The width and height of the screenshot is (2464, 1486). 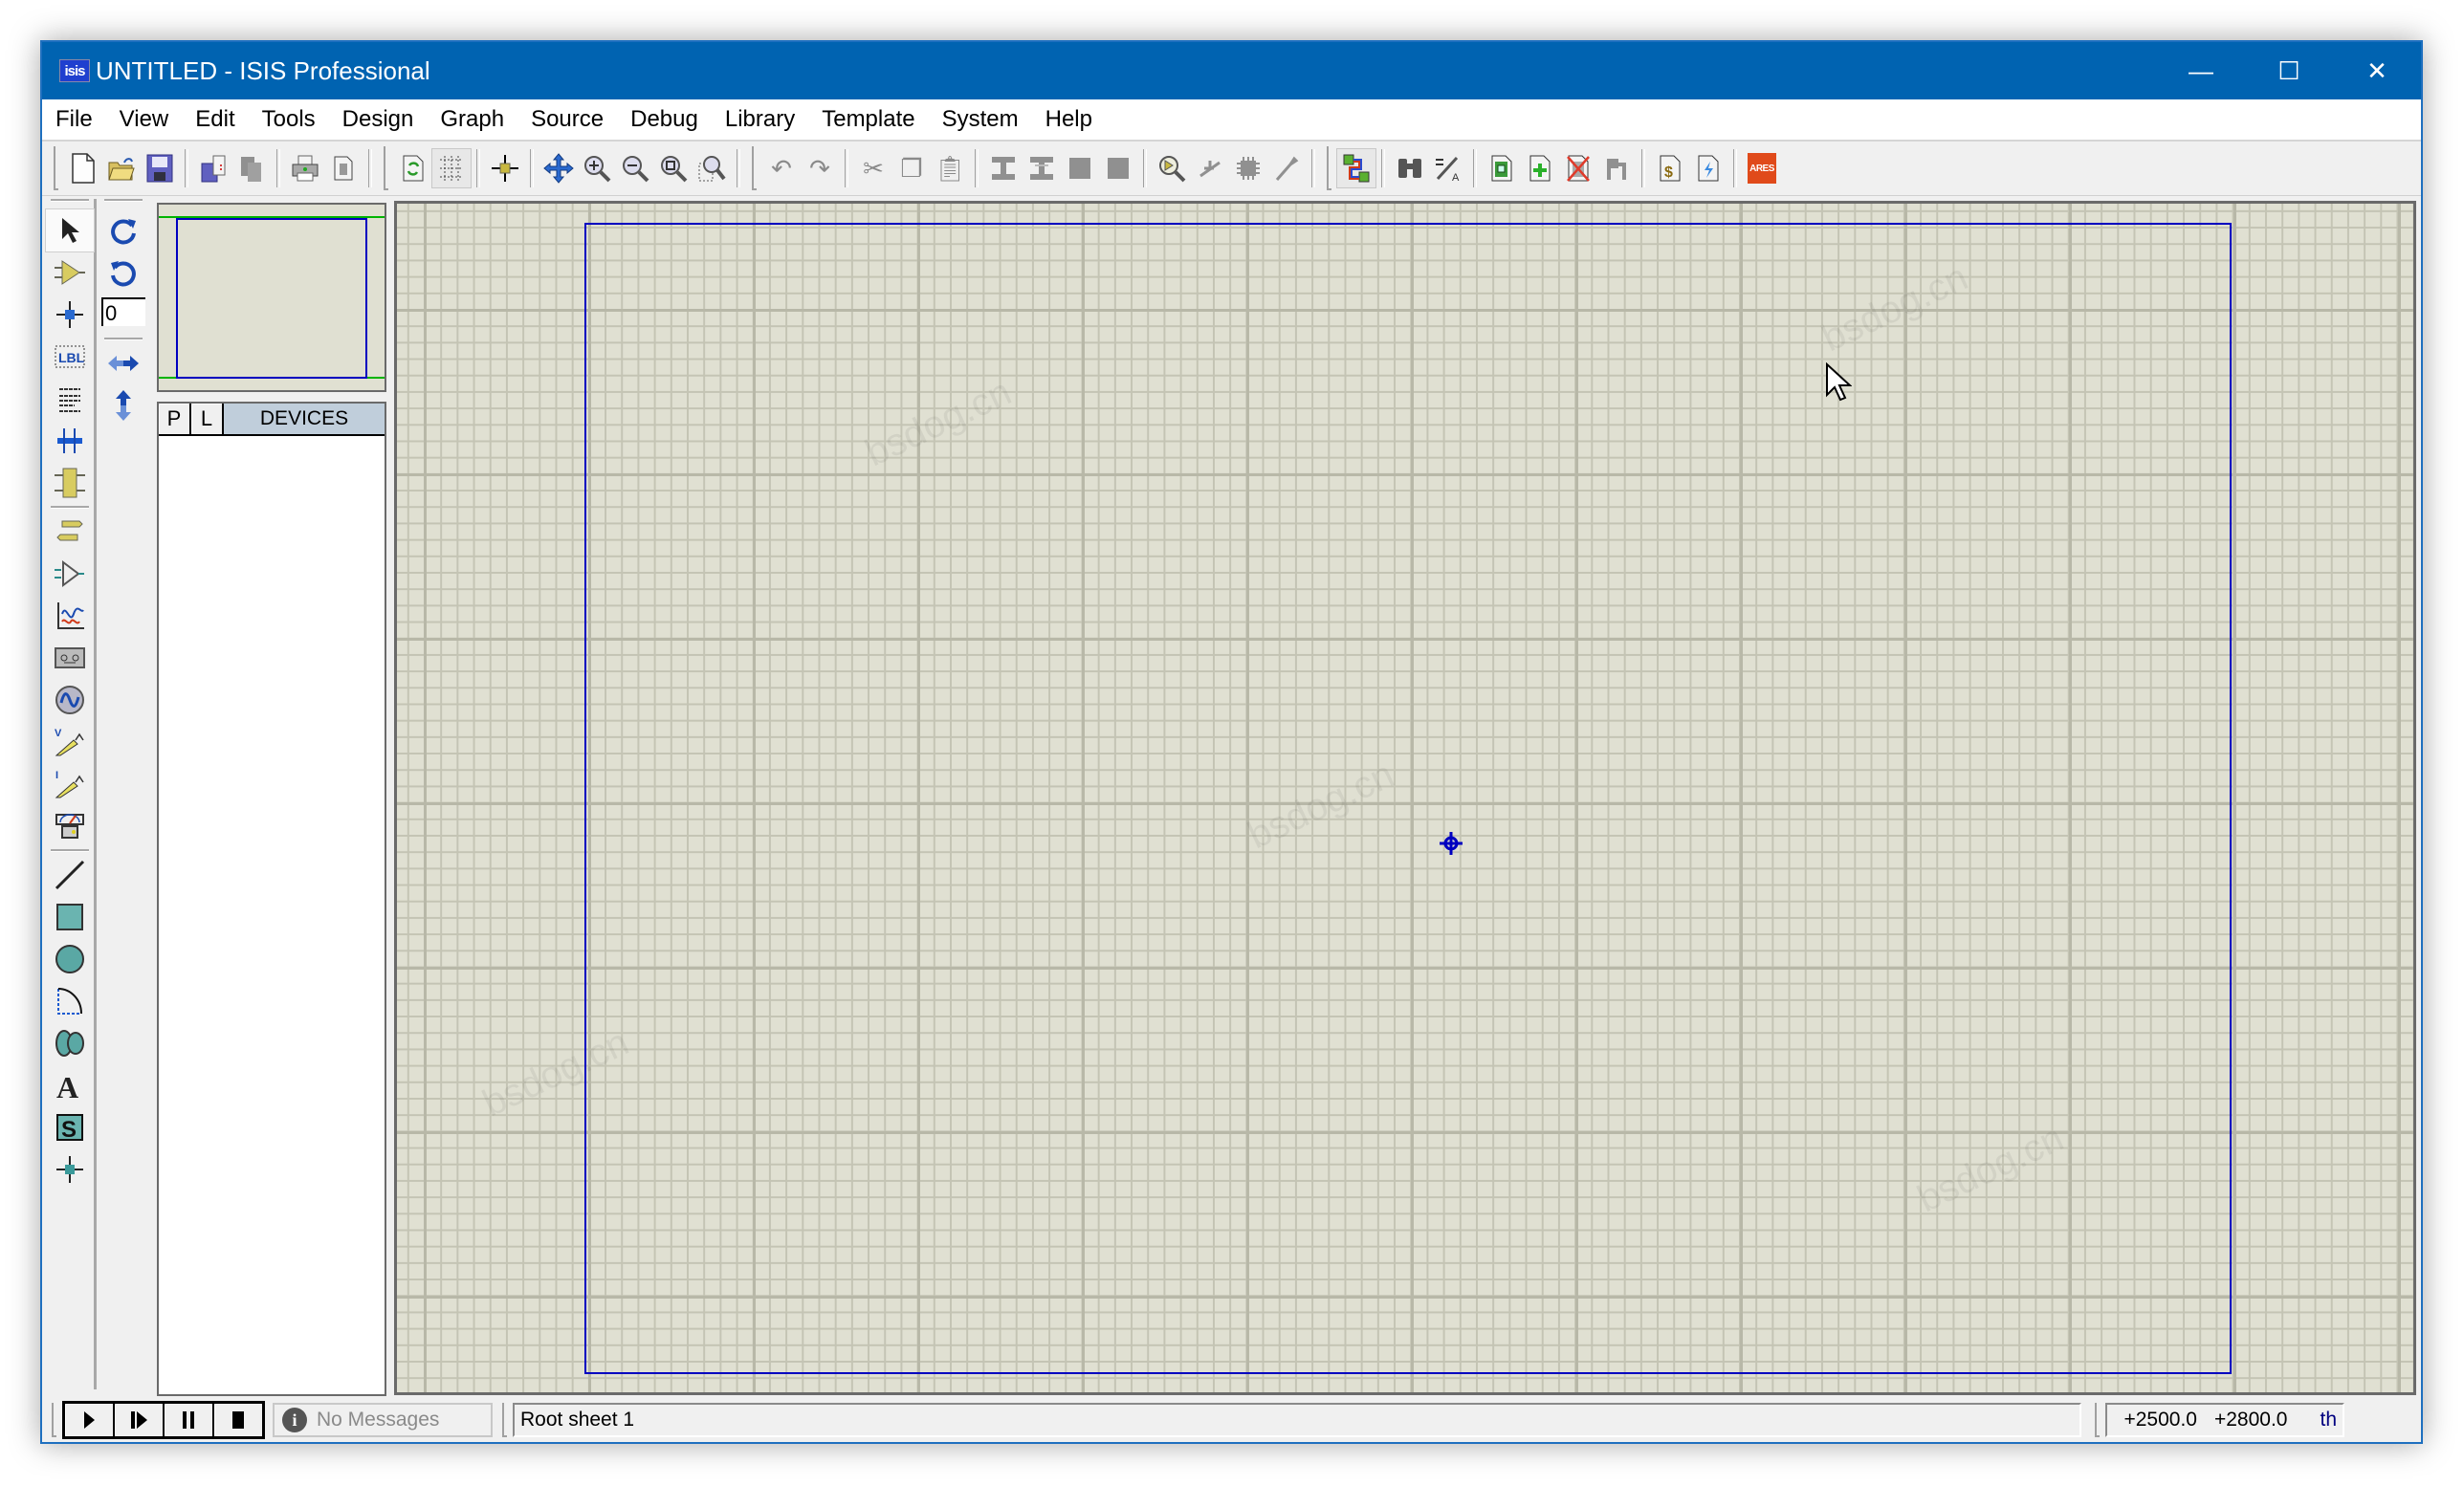 What do you see at coordinates (820, 168) in the screenshot?
I see `redo-icon: ↷` at bounding box center [820, 168].